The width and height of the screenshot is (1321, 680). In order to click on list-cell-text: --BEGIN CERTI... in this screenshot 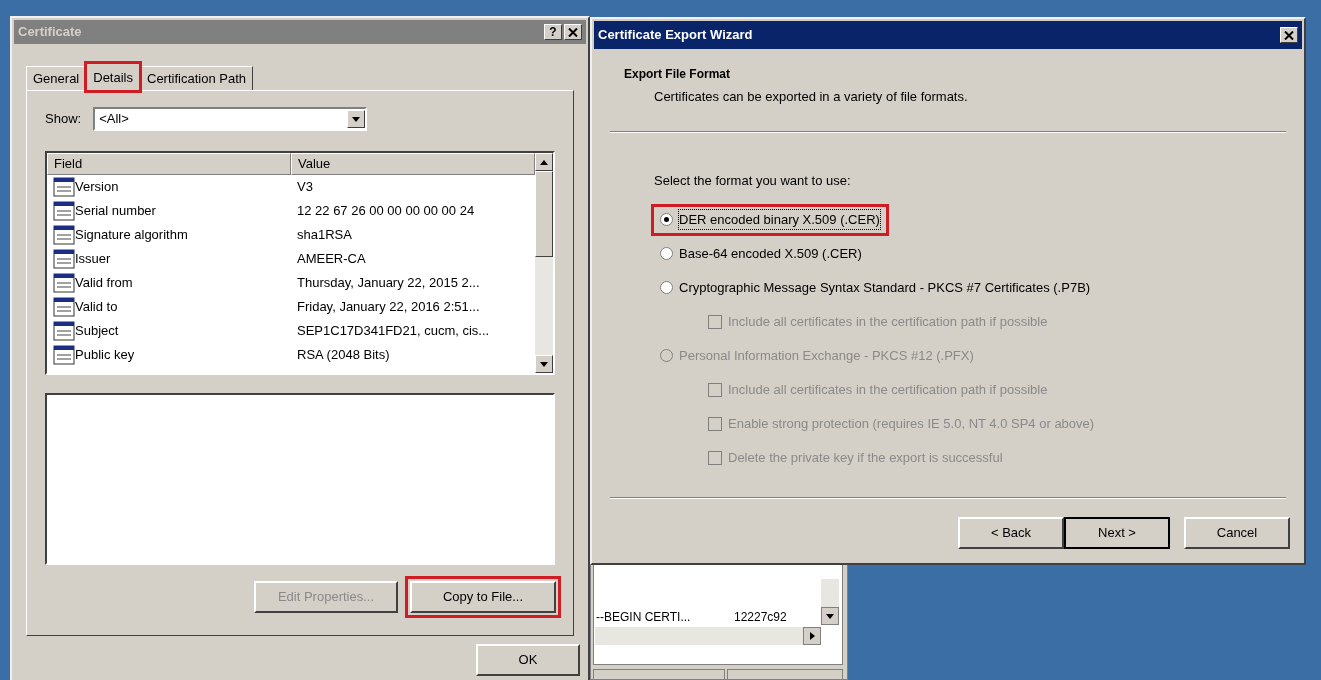, I will do `click(643, 617)`.